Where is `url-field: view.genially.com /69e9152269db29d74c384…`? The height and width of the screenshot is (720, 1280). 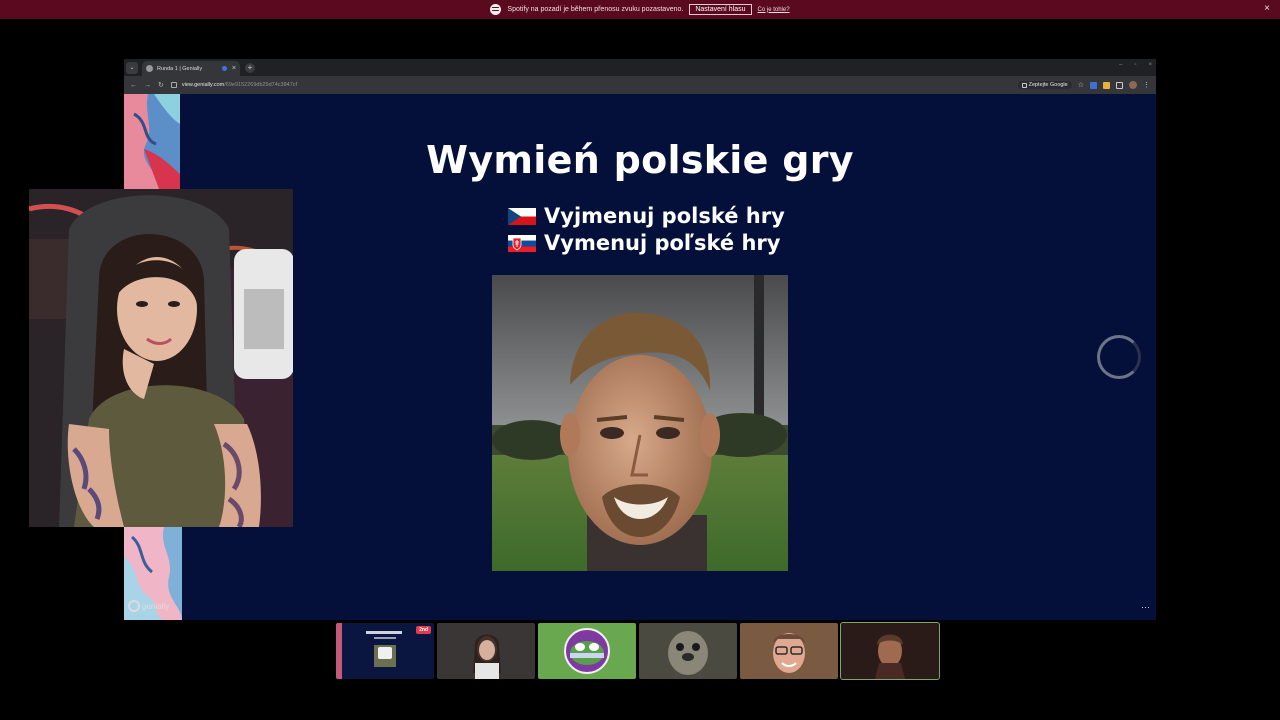
url-field: view.genially.com /69e9152269db29d74c384… is located at coordinates (594, 85).